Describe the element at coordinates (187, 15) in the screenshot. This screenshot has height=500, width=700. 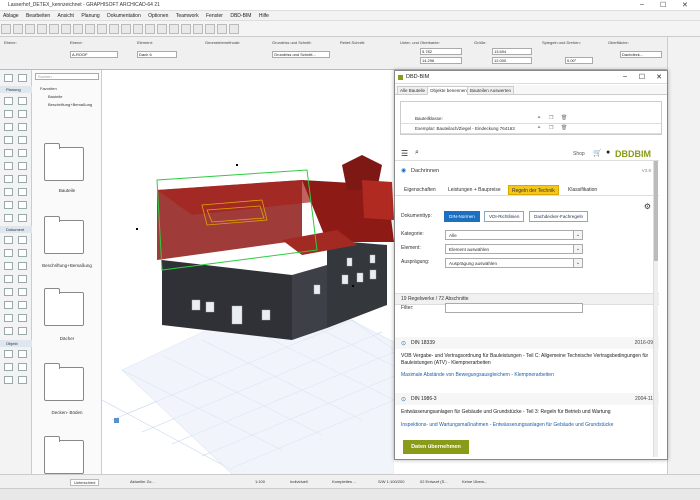
I see `menu-teamwork: Teamwork` at that location.